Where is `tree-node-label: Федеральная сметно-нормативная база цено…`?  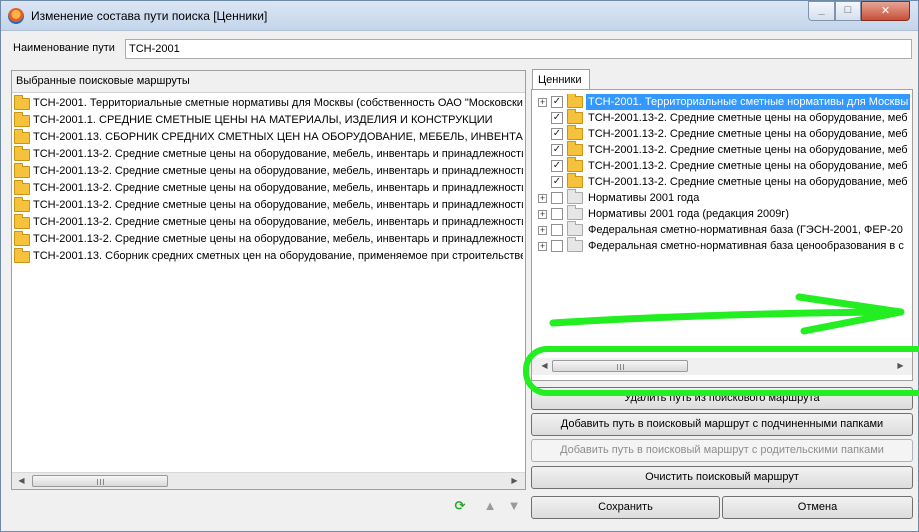
tree-node-label: Федеральная сметно-нормативная база цено… is located at coordinates (746, 246).